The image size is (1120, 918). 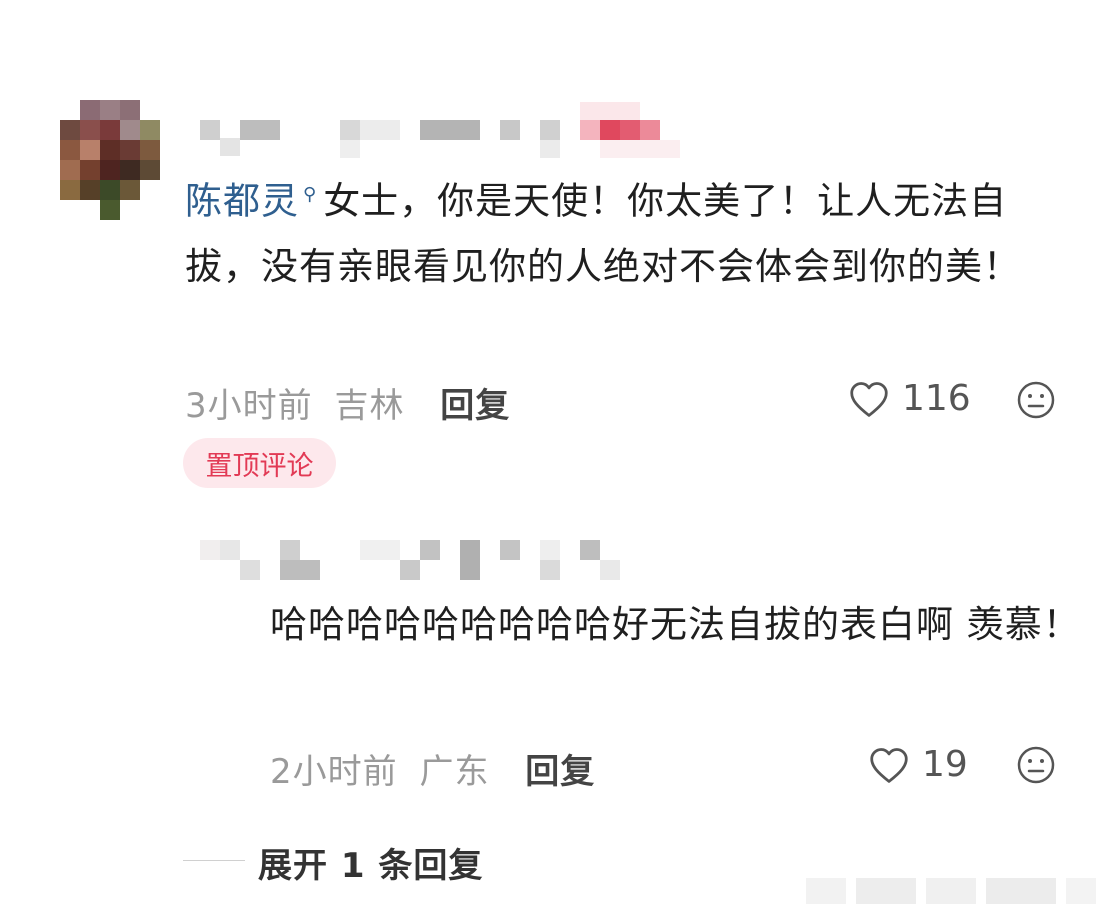 I want to click on reply-username-blurred, so click(x=410, y=561).